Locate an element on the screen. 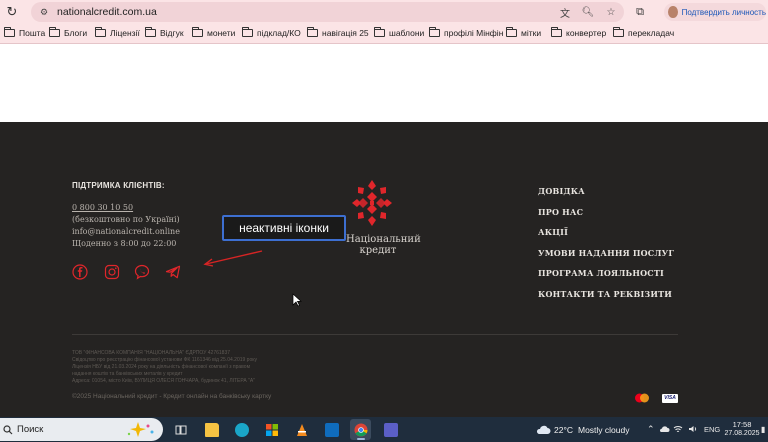 Image resolution: width=768 pixels, height=442 pixels. mouse-cursor-icon is located at coordinates (297, 300).